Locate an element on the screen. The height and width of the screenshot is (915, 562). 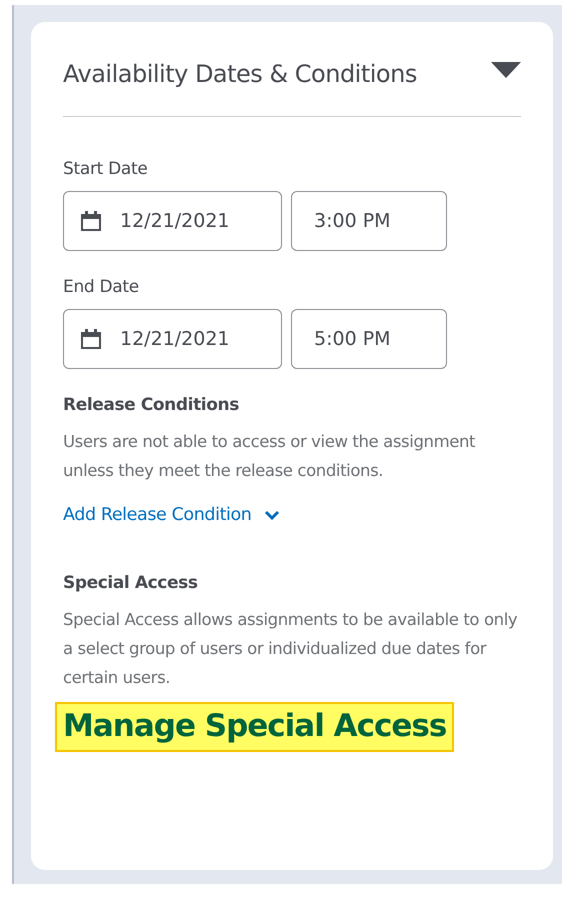
time-input: 5:00 PM is located at coordinates (369, 339).